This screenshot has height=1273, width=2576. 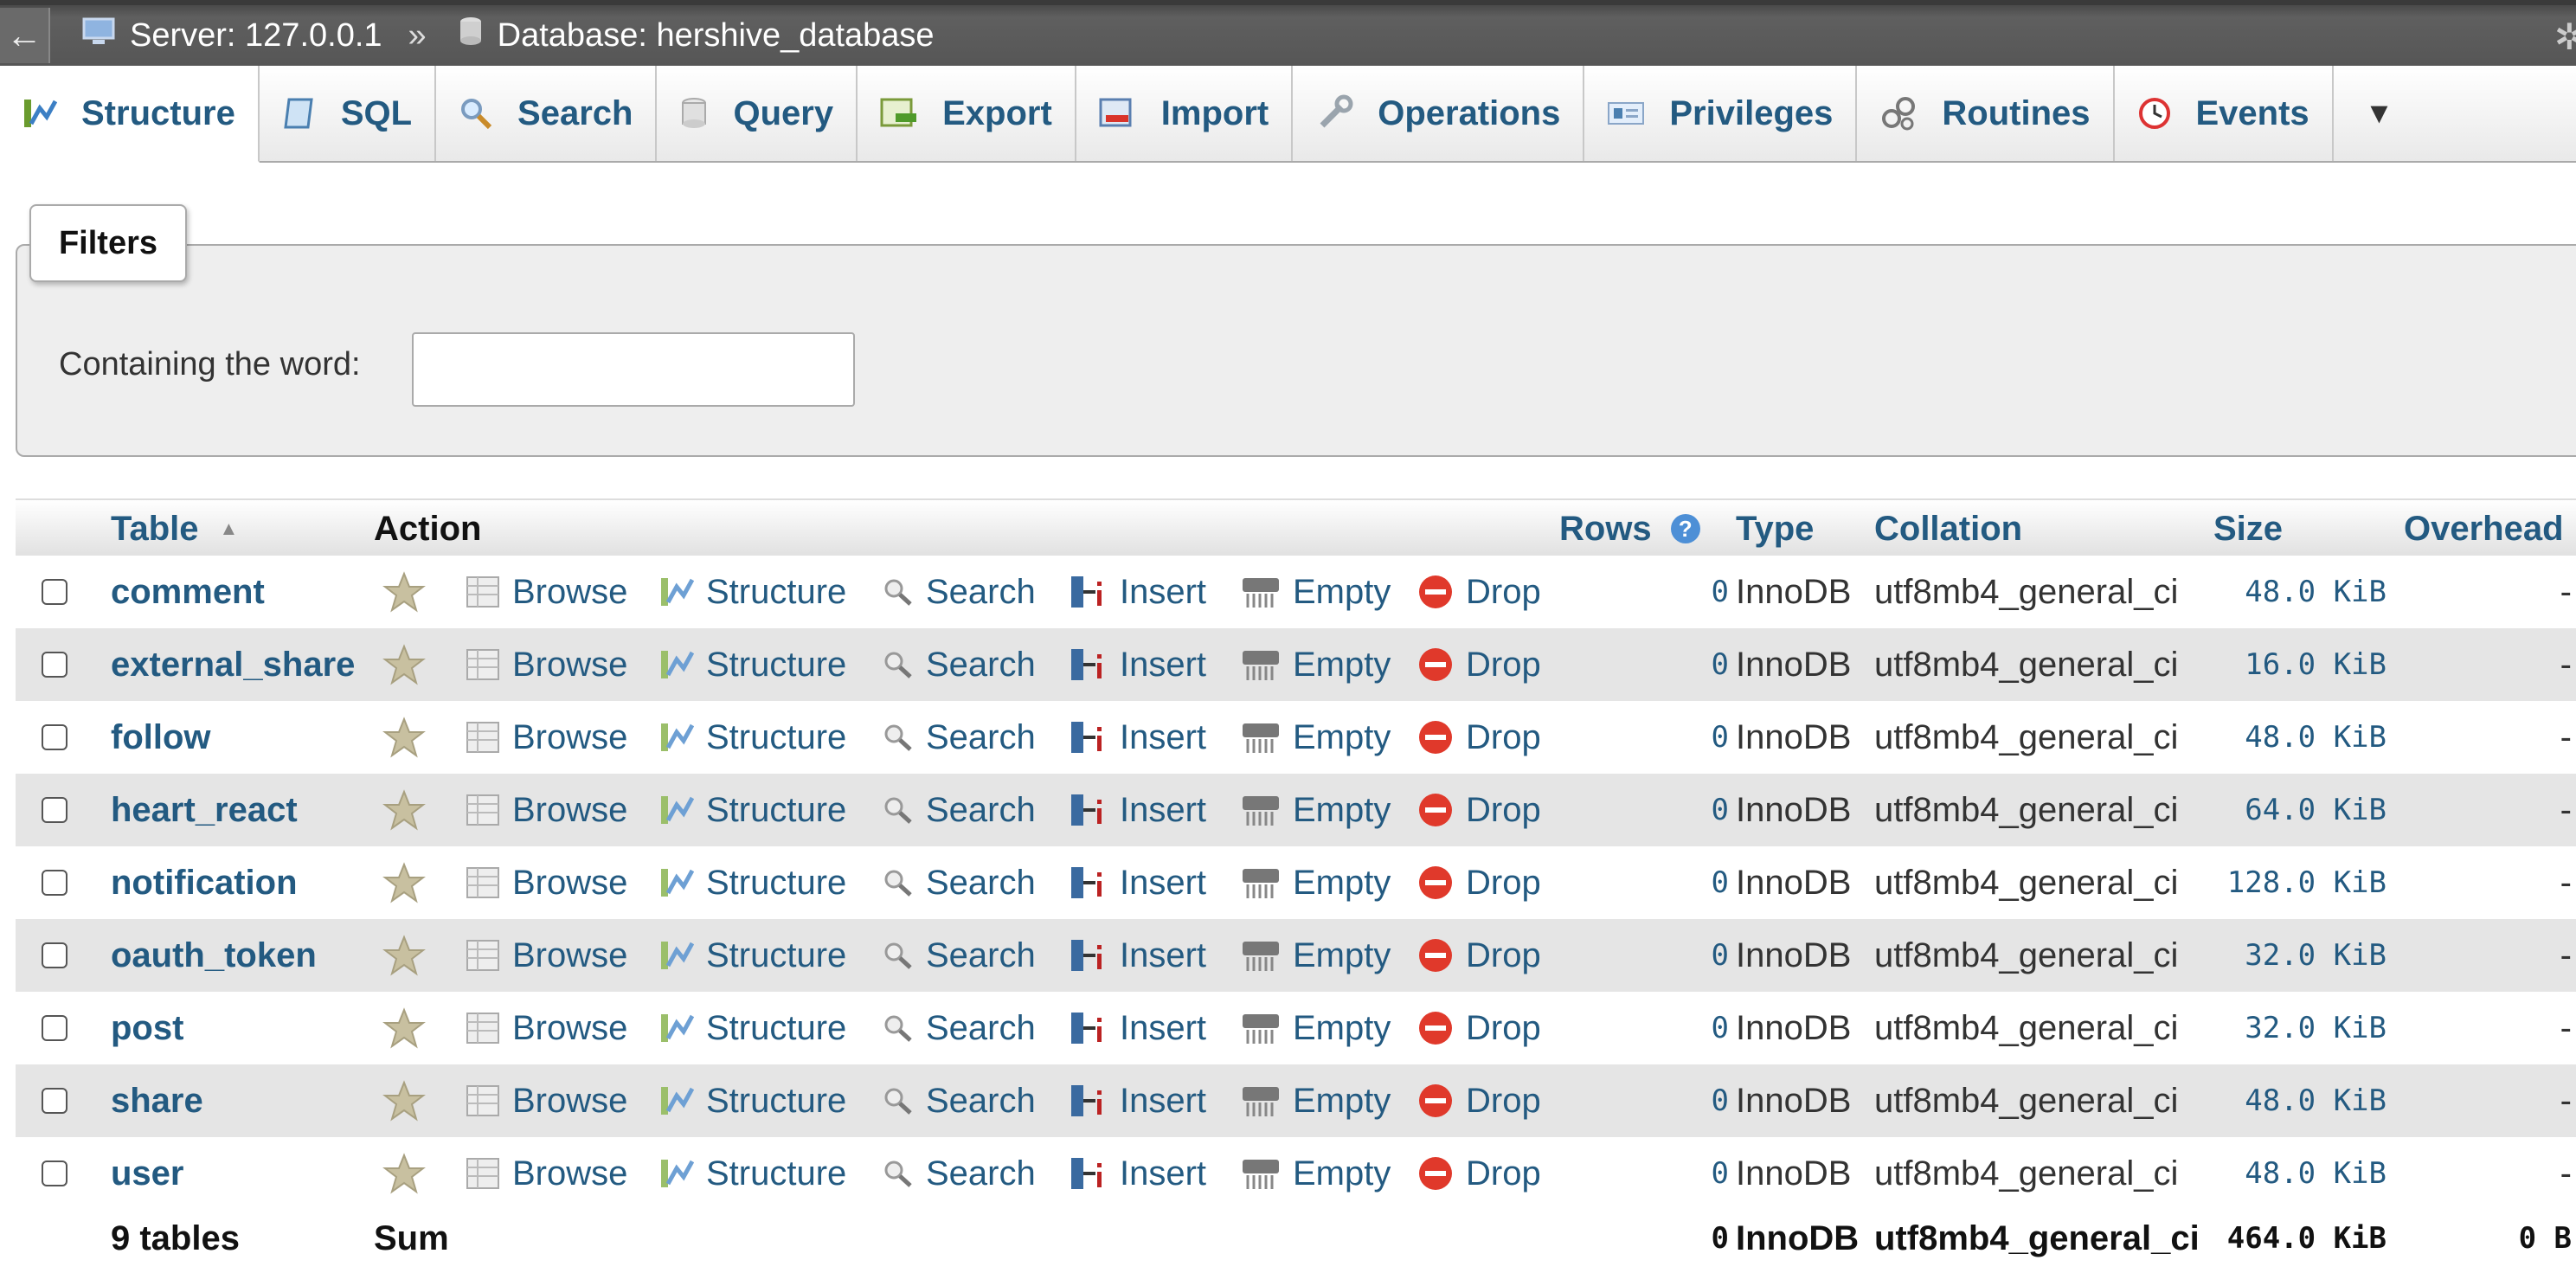 I want to click on rows-column-header: Rows ?, so click(x=1630, y=528).